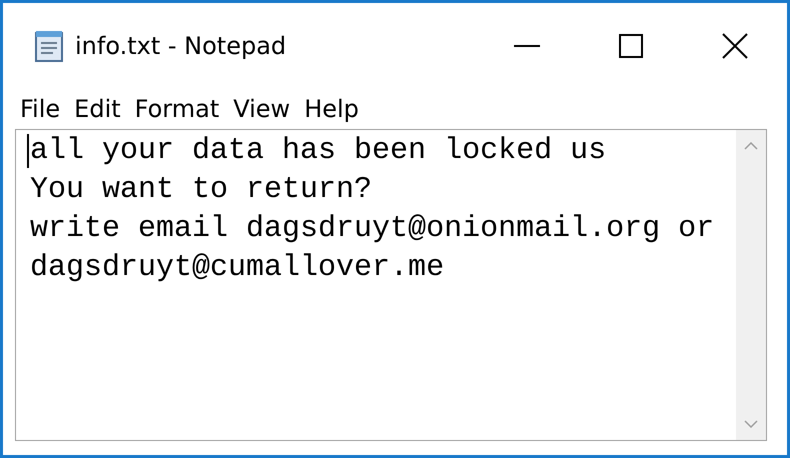 The width and height of the screenshot is (790, 458). Describe the element at coordinates (262, 109) in the screenshot. I see `menu-item: View` at that location.